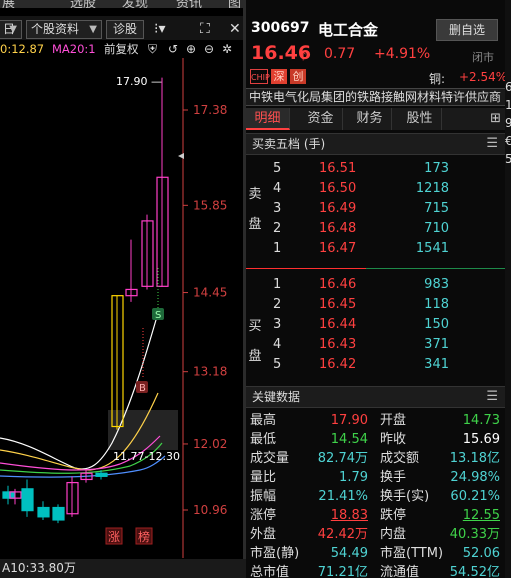  Describe the element at coordinates (181, 156) in the screenshot. I see `current-price-marker` at that location.